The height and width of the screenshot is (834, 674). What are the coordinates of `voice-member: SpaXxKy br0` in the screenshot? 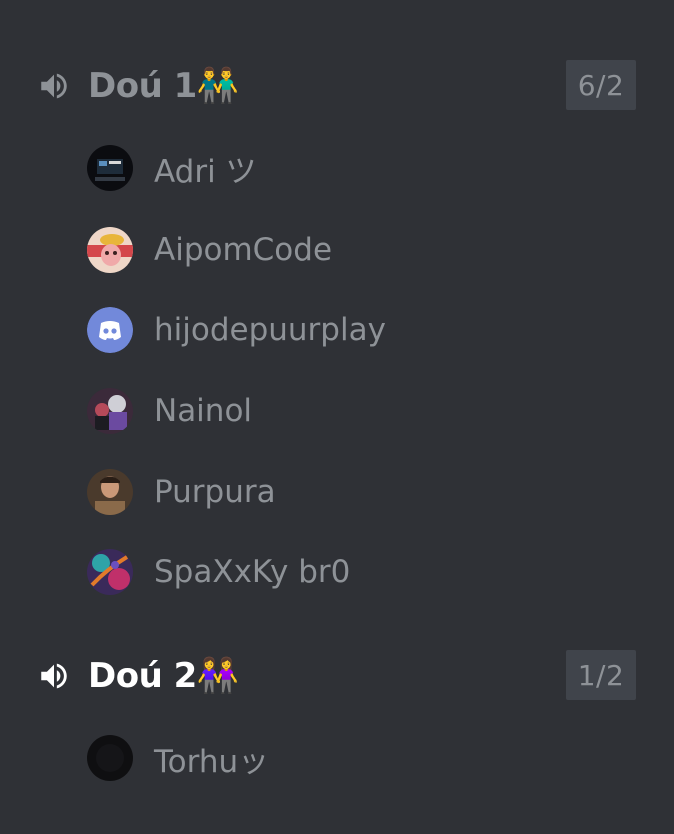 It's located at (218, 572).